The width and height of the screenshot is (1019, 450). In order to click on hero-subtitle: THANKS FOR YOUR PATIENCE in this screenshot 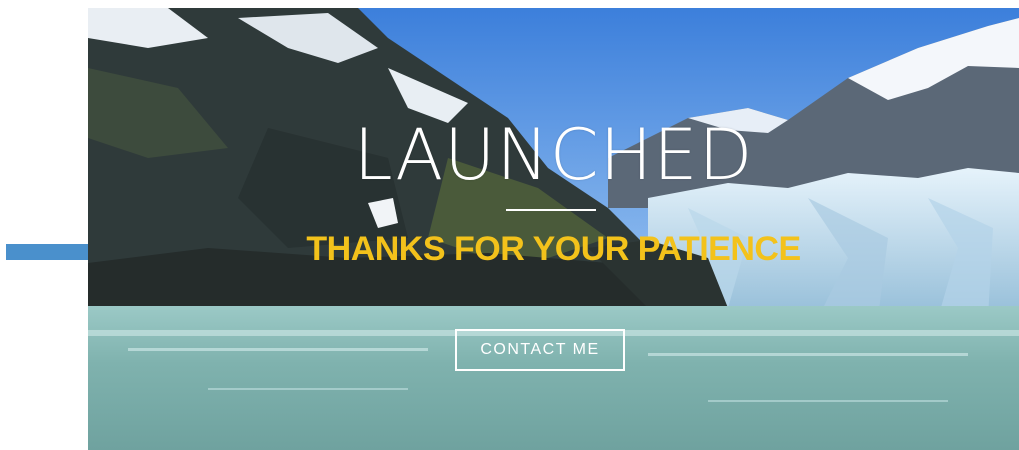, I will do `click(553, 249)`.